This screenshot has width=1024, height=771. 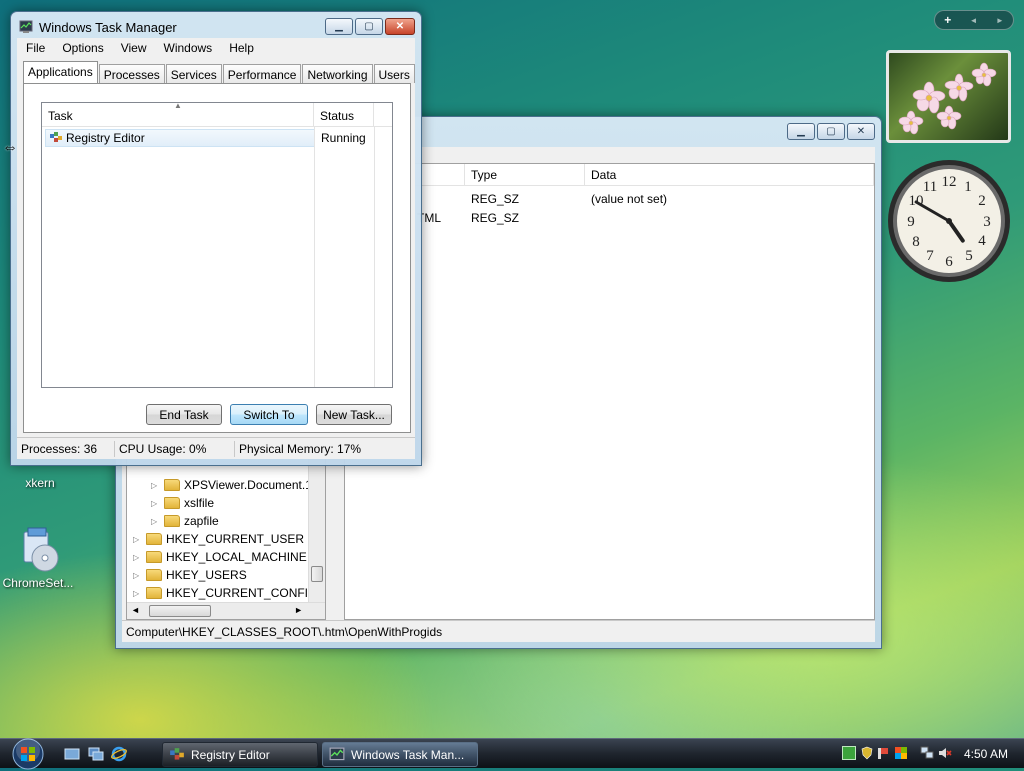 I want to click on network-icon, so click(x=927, y=753).